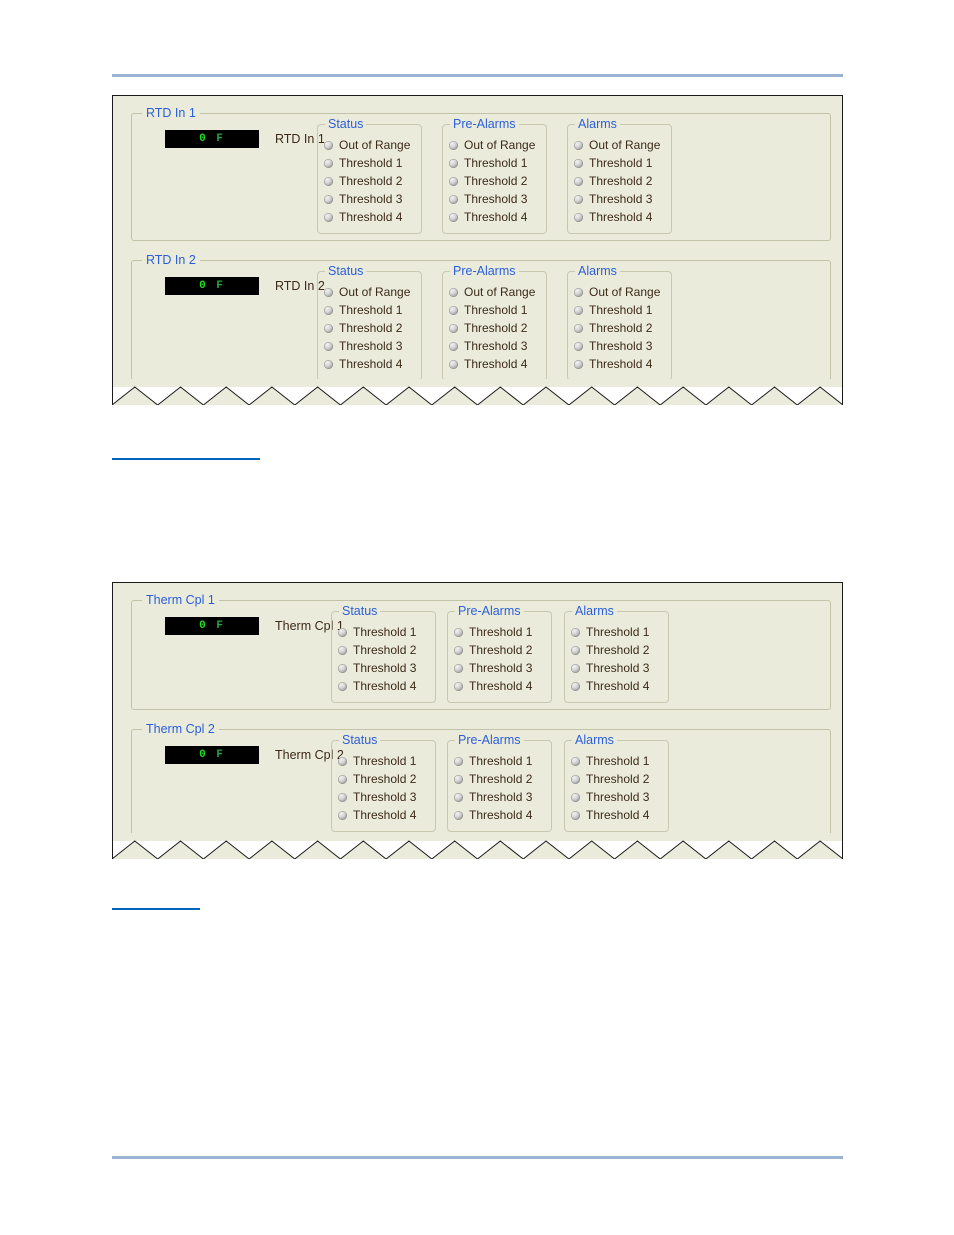 The height and width of the screenshot is (1235, 954). What do you see at coordinates (346, 271) in the screenshot?
I see `panel-title-status-rtd-in-2: Status` at bounding box center [346, 271].